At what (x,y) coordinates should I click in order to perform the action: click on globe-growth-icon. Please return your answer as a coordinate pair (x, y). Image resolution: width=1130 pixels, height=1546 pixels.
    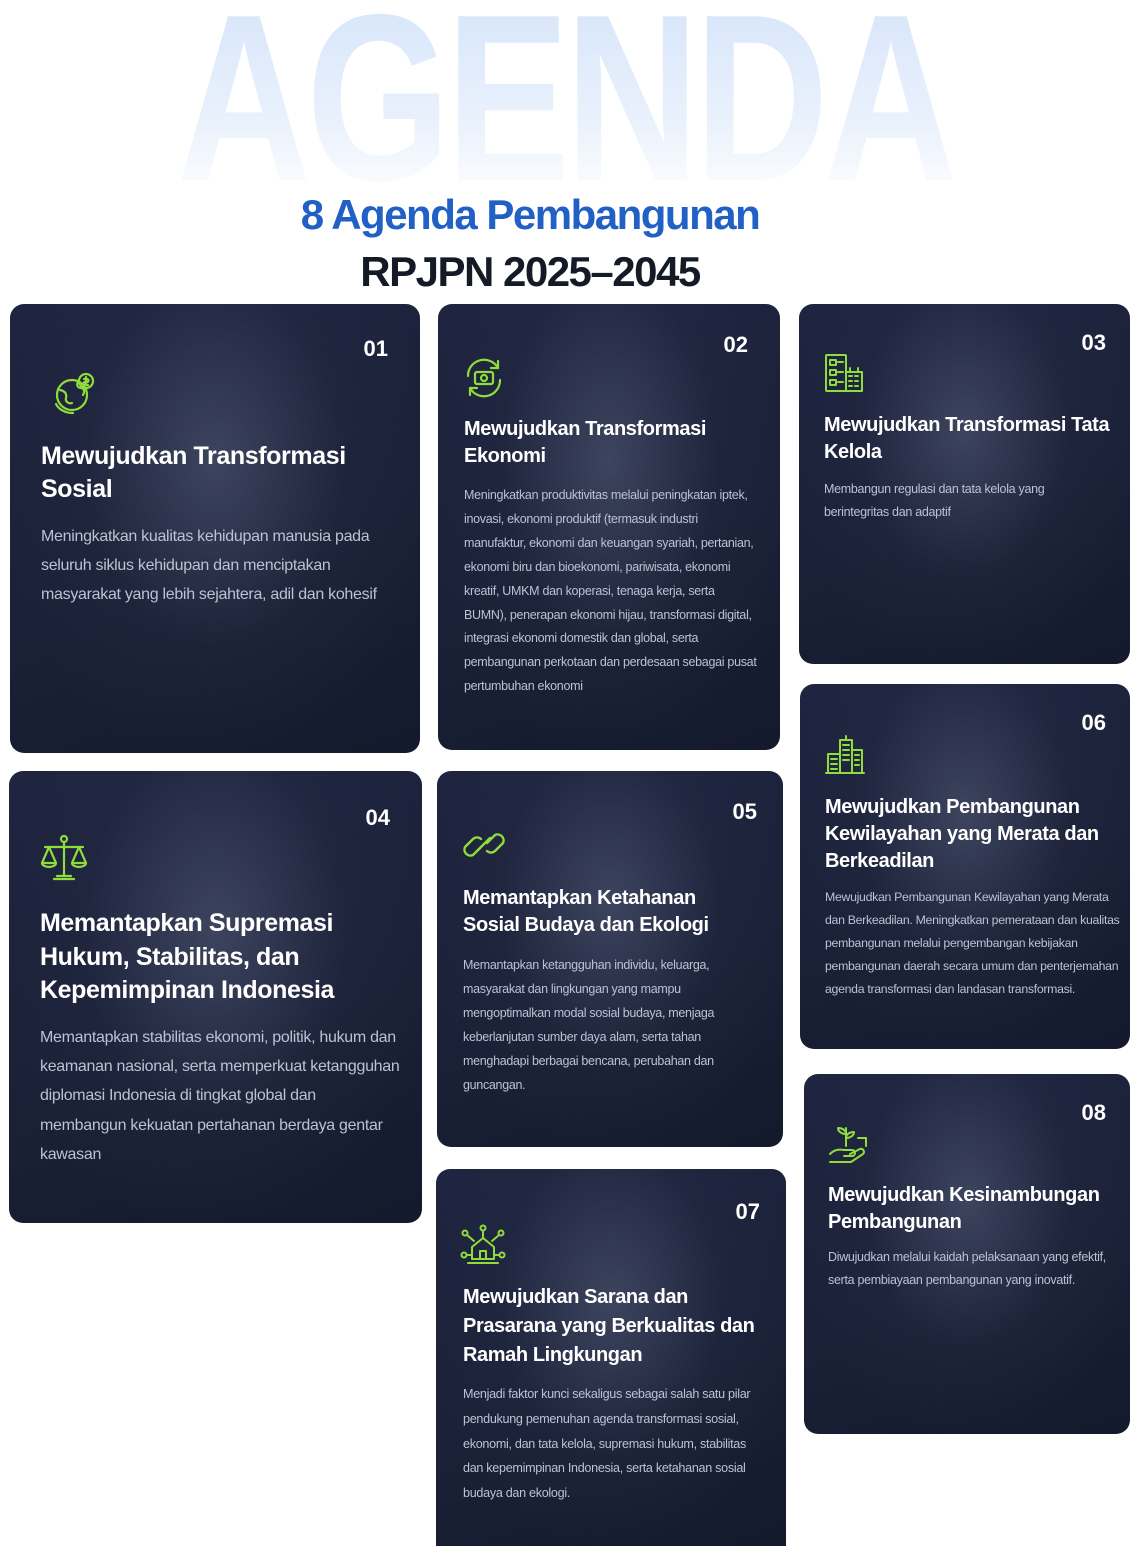
    Looking at the image, I should click on (75, 393).